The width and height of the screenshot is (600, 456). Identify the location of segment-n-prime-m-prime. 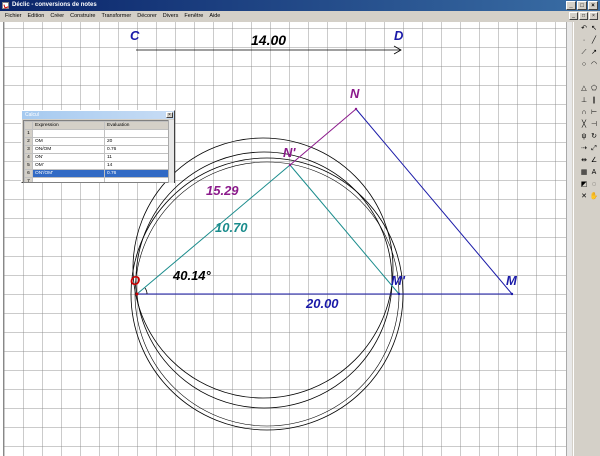
(344, 229).